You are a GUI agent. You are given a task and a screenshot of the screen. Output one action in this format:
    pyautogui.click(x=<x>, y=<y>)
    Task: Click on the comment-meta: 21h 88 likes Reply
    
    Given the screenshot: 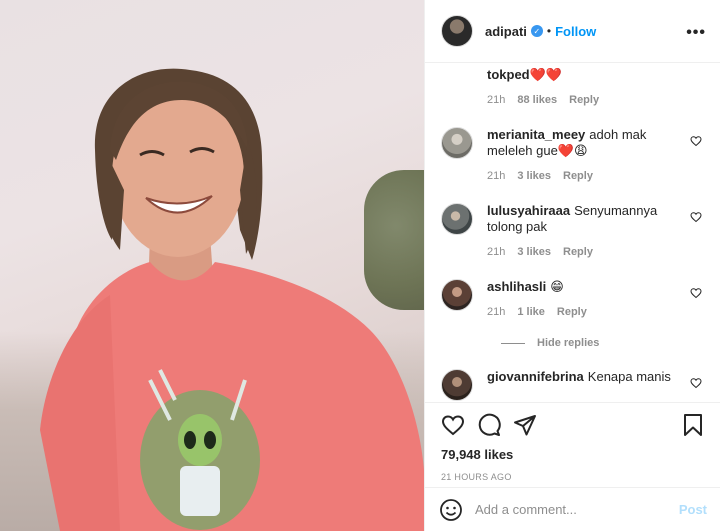 What is the action you would take?
    pyautogui.click(x=595, y=100)
    